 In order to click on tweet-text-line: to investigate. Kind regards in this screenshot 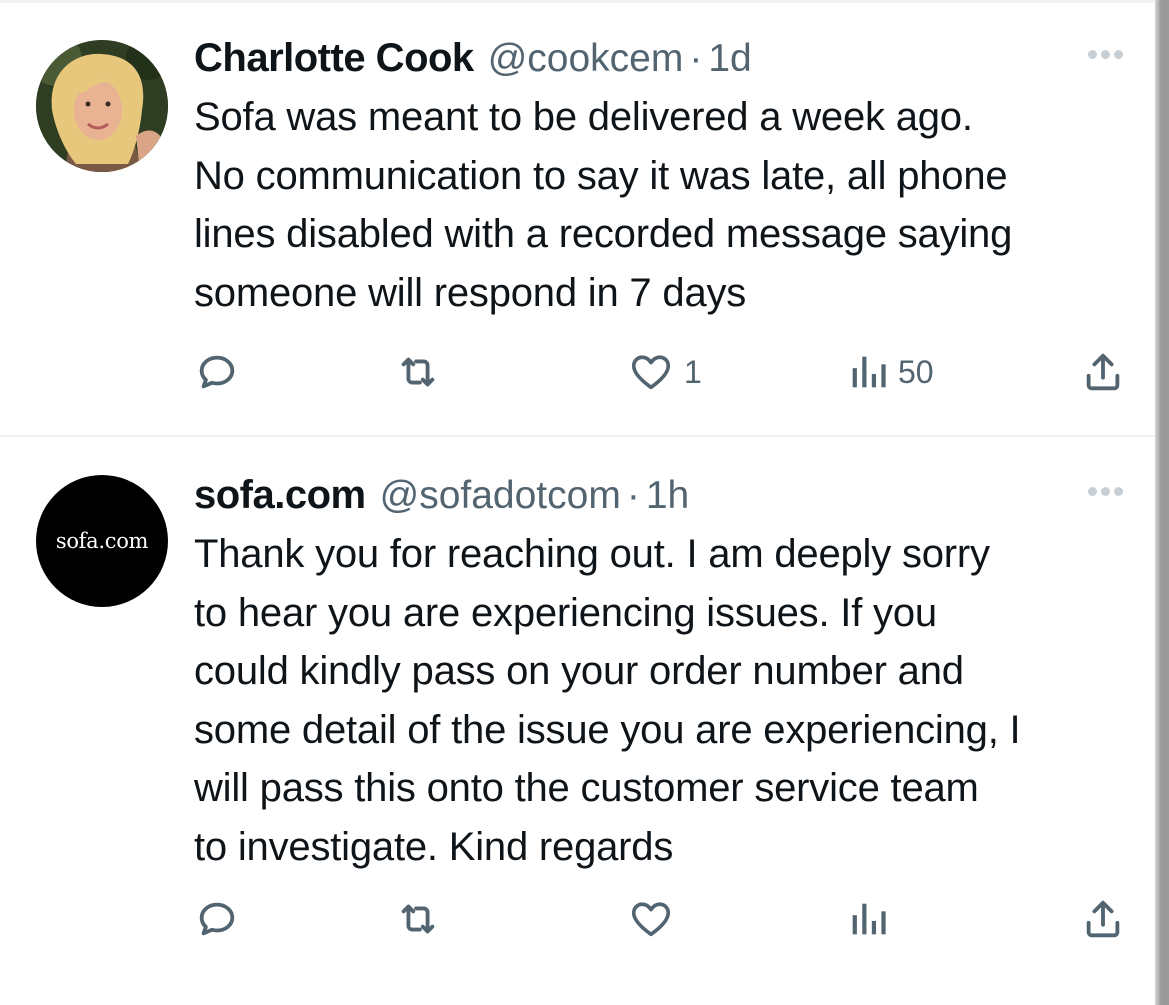, I will do `click(434, 846)`.